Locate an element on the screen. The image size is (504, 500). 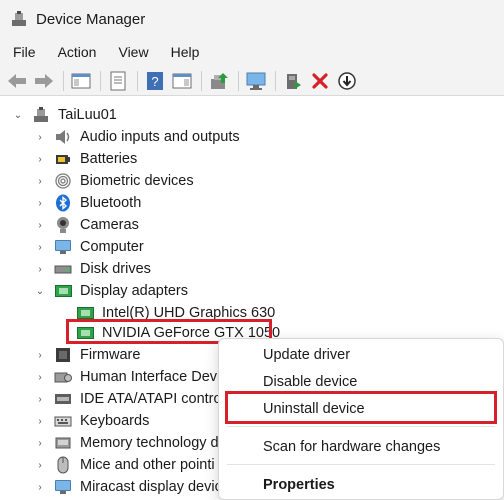
menu-action: Action is located at coordinates (77, 52).